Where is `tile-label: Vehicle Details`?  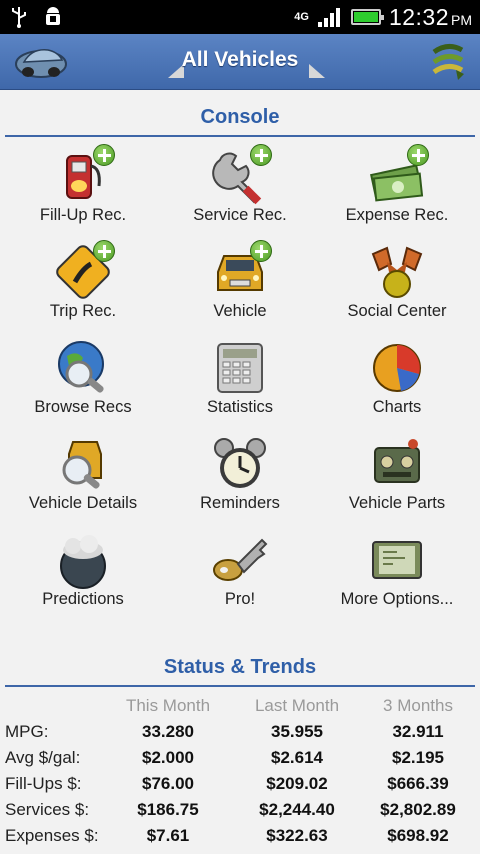 tile-label: Vehicle Details is located at coordinates (83, 503).